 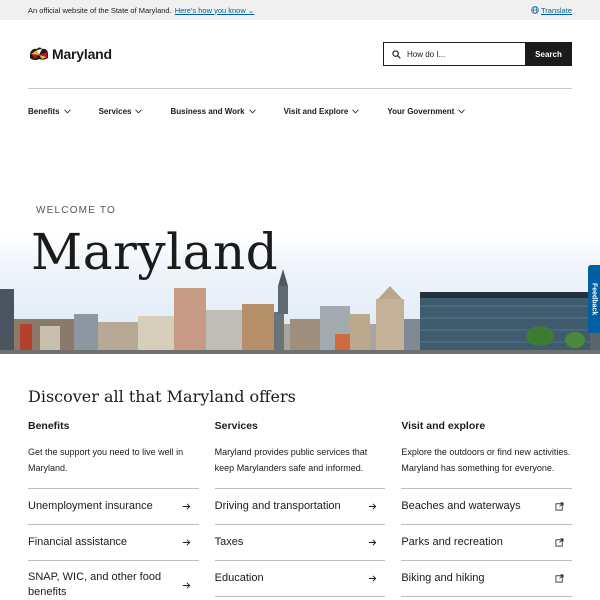 What do you see at coordinates (396, 54) in the screenshot?
I see `search-icon` at bounding box center [396, 54].